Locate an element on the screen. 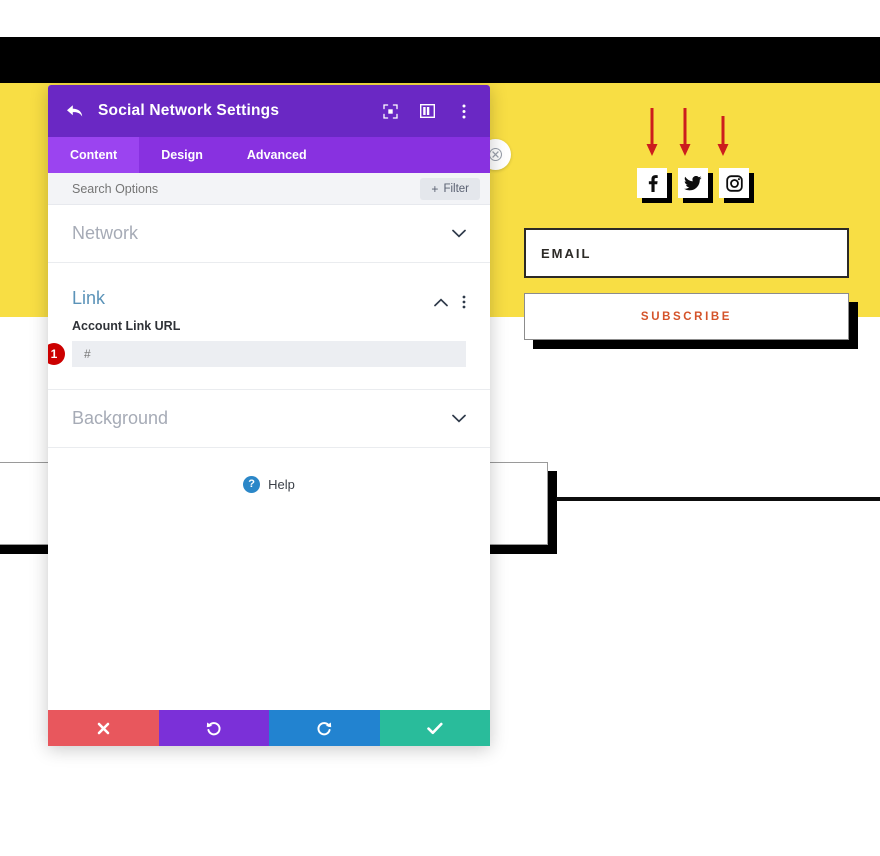 The image size is (880, 856). undo-button is located at coordinates (213, 728).